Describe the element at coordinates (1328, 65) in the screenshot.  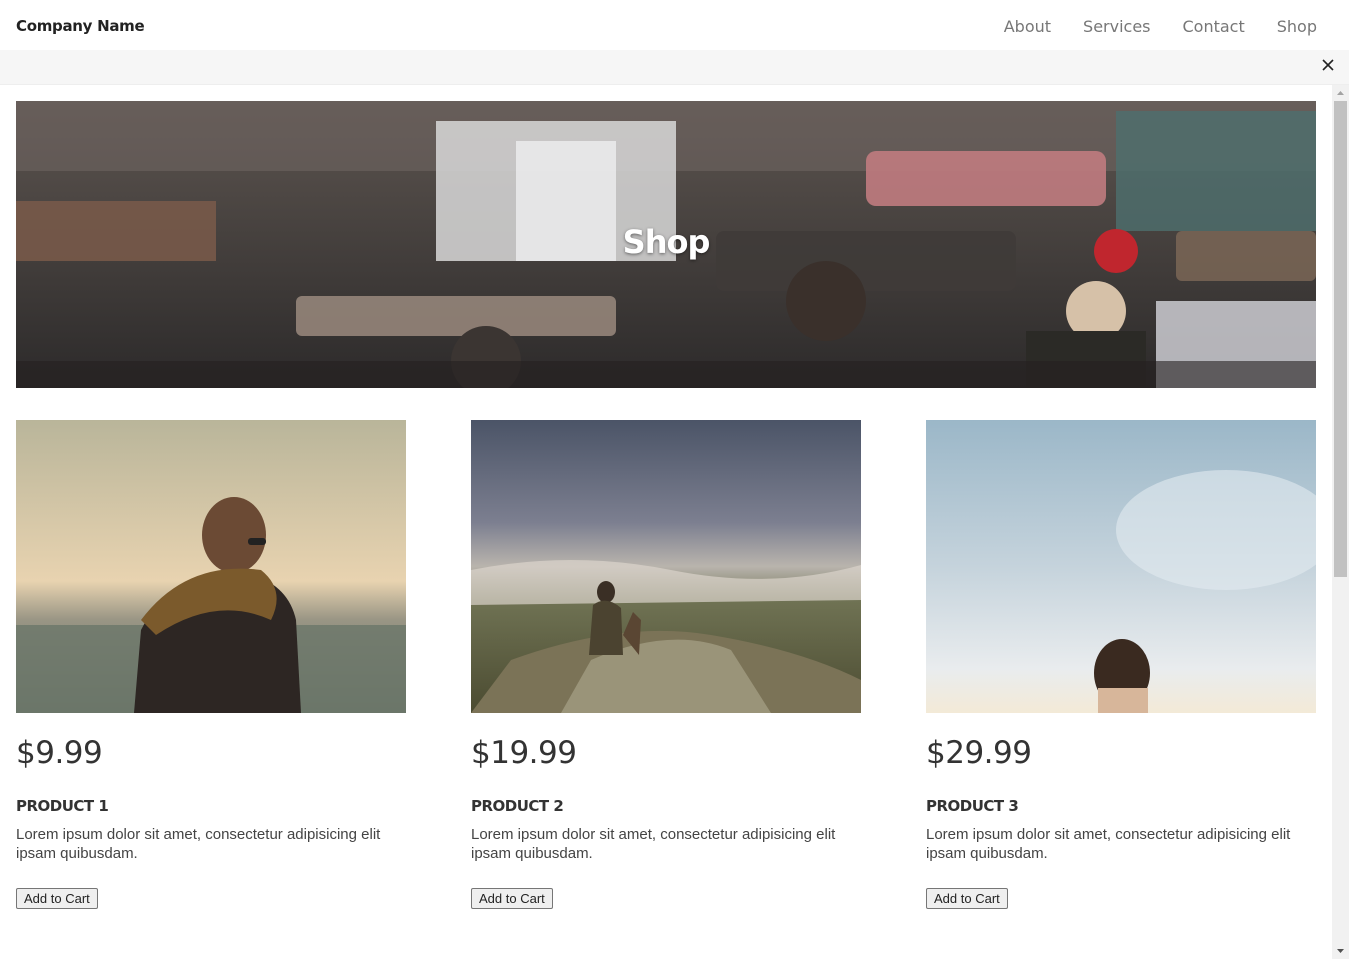
I see `close-icon` at that location.